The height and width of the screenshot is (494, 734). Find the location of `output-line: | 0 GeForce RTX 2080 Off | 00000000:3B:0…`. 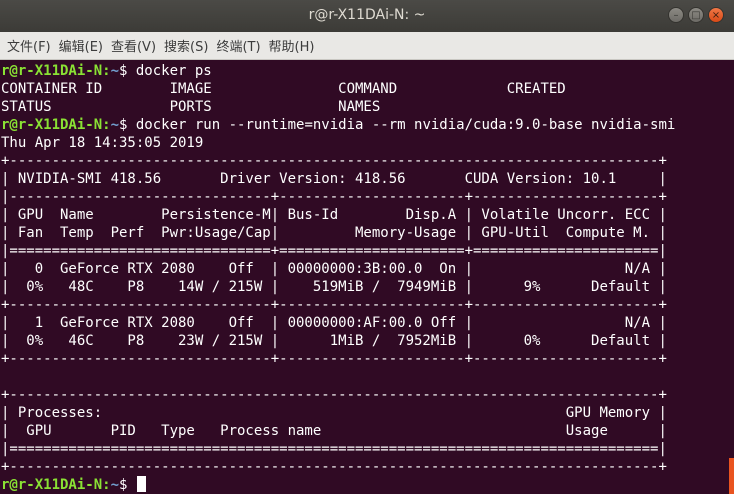

output-line: | 0 GeForce RTX 2080 Off | 00000000:3B:0… is located at coordinates (334, 269).